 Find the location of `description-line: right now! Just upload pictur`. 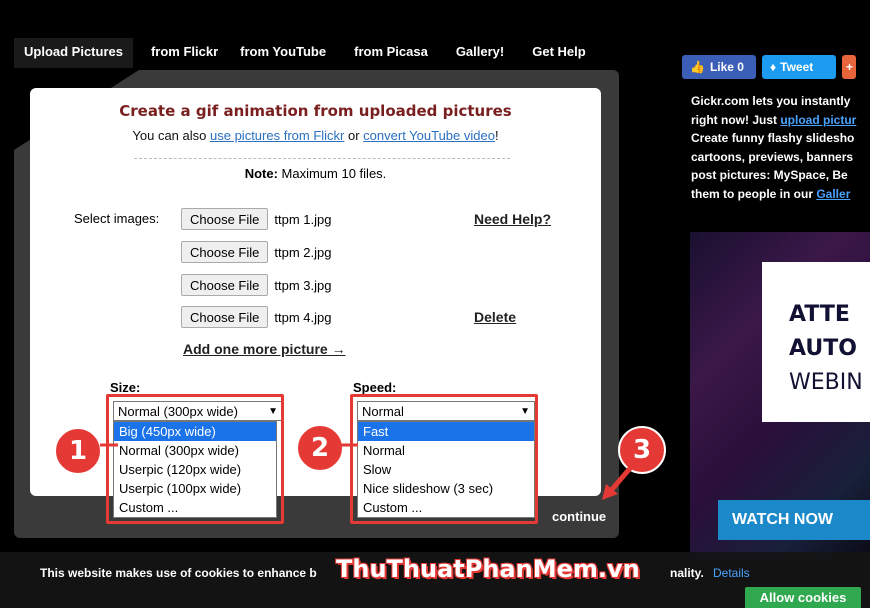

description-line: right now! Just upload pictur is located at coordinates (780, 120).